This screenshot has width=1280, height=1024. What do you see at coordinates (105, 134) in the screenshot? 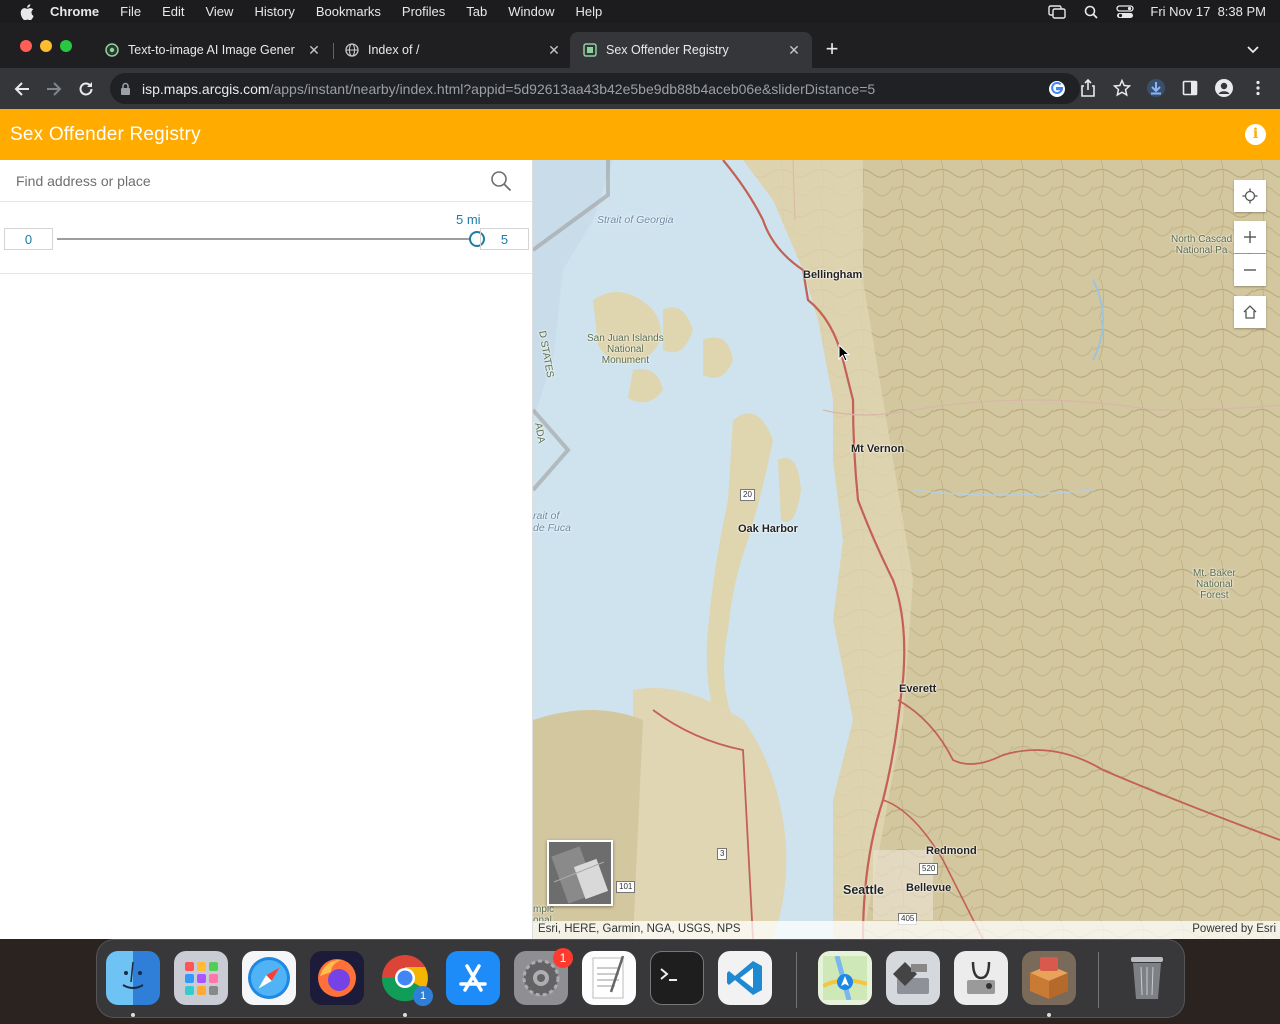
I see `page-title: Sex Offender Registry` at bounding box center [105, 134].